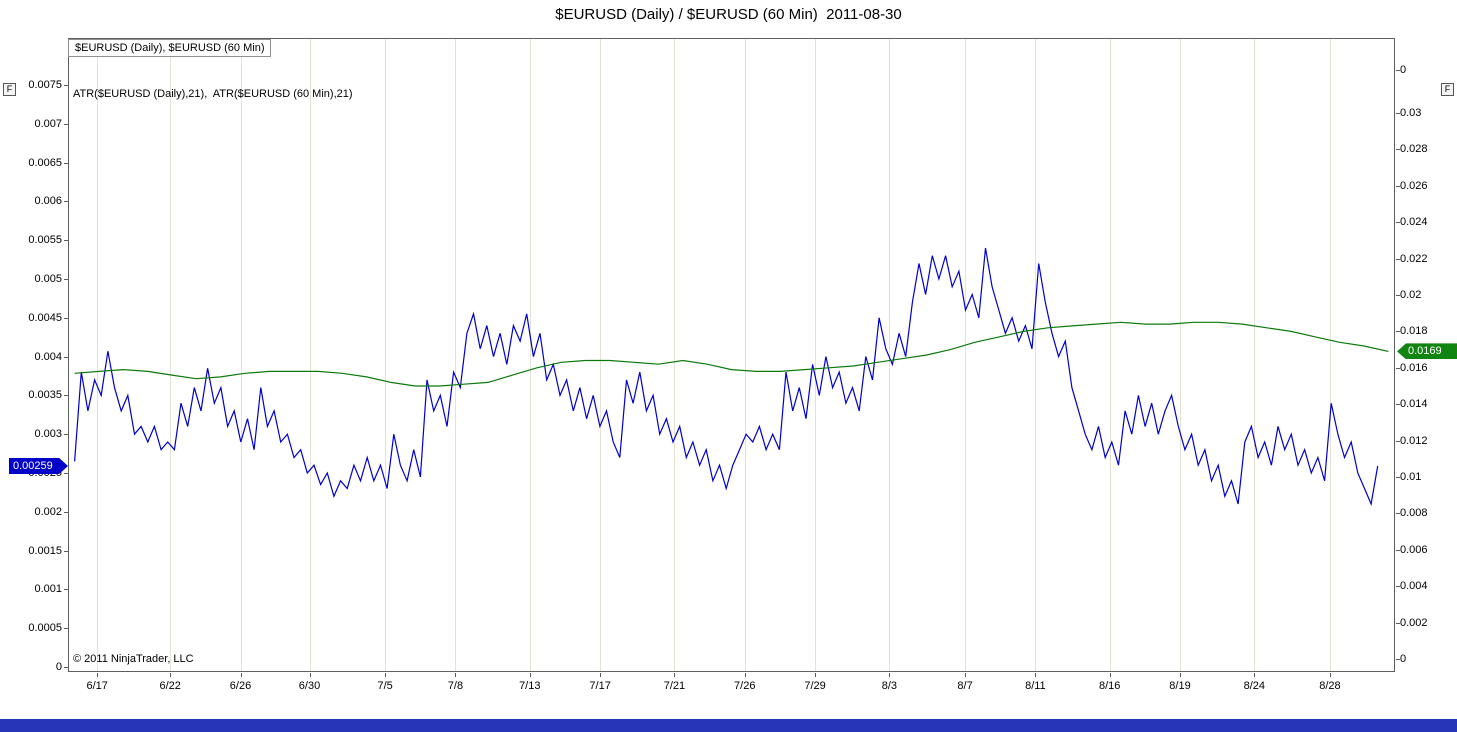 The width and height of the screenshot is (1457, 732). I want to click on right-axis-tick-label: 0.002, so click(1414, 622).